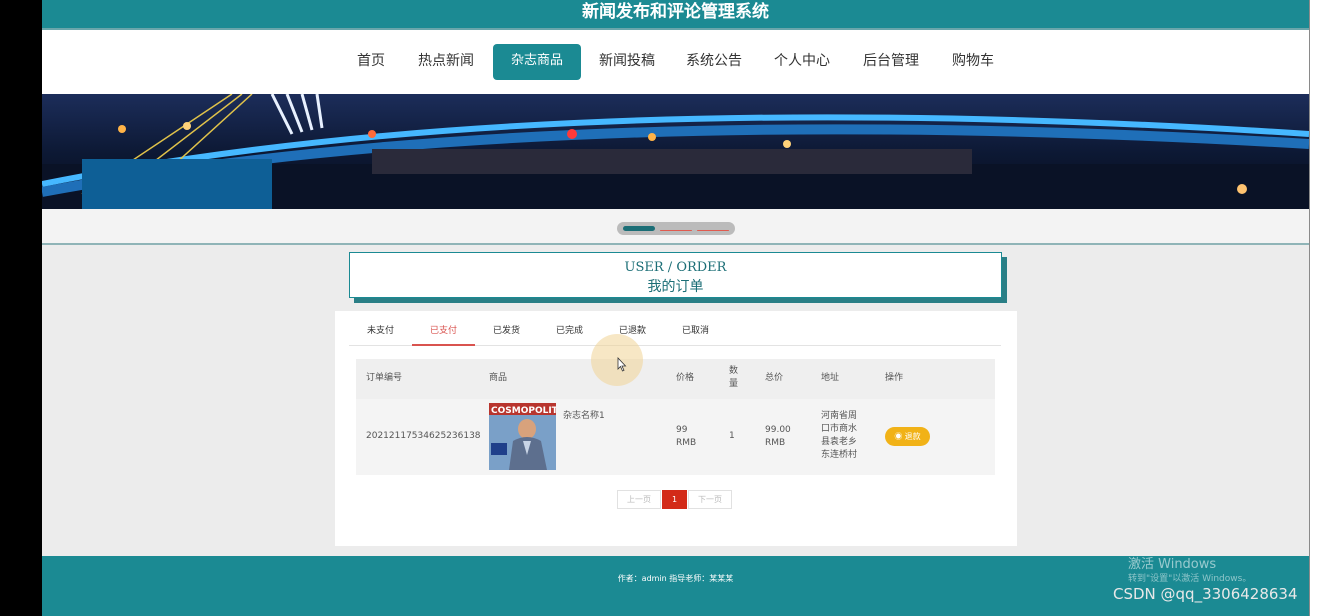 The width and height of the screenshot is (1340, 616). What do you see at coordinates (371, 62) in the screenshot?
I see `nav-home: 首页` at bounding box center [371, 62].